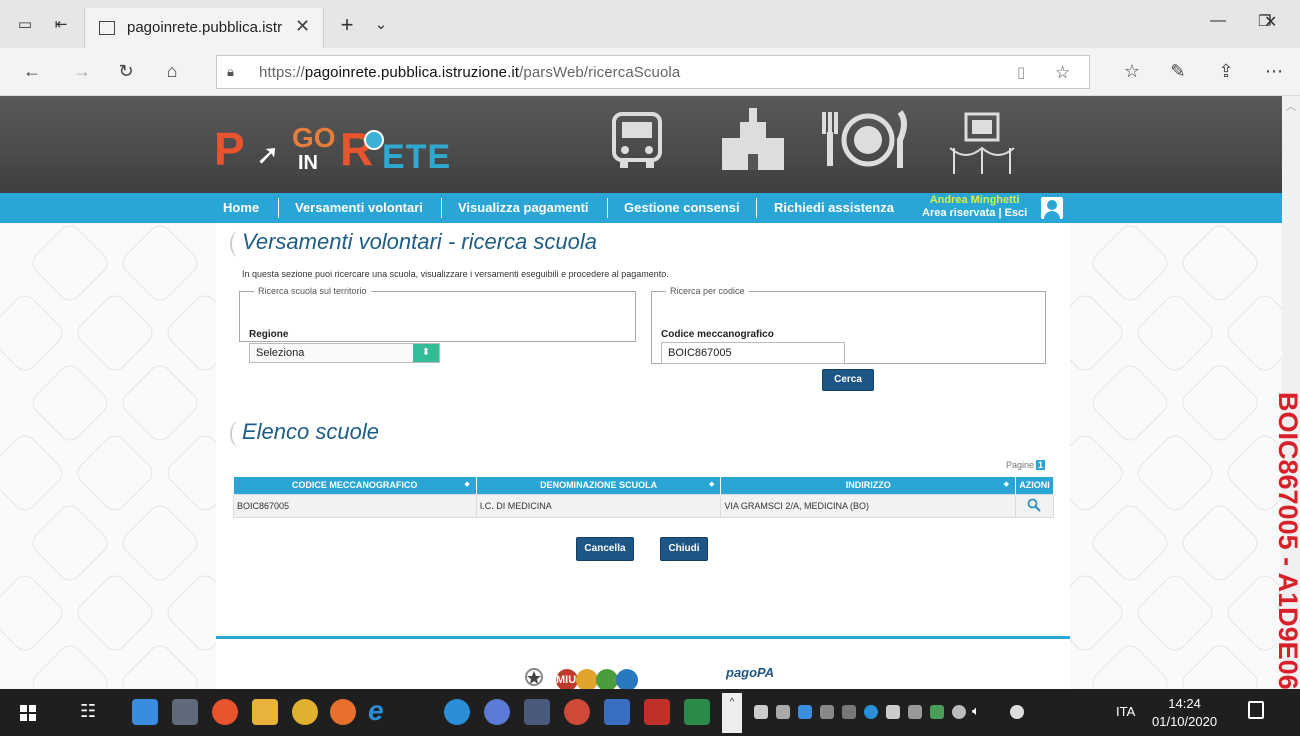 This screenshot has height=736, width=1300. I want to click on show-hidden-icons-icon: ^, so click(732, 713).